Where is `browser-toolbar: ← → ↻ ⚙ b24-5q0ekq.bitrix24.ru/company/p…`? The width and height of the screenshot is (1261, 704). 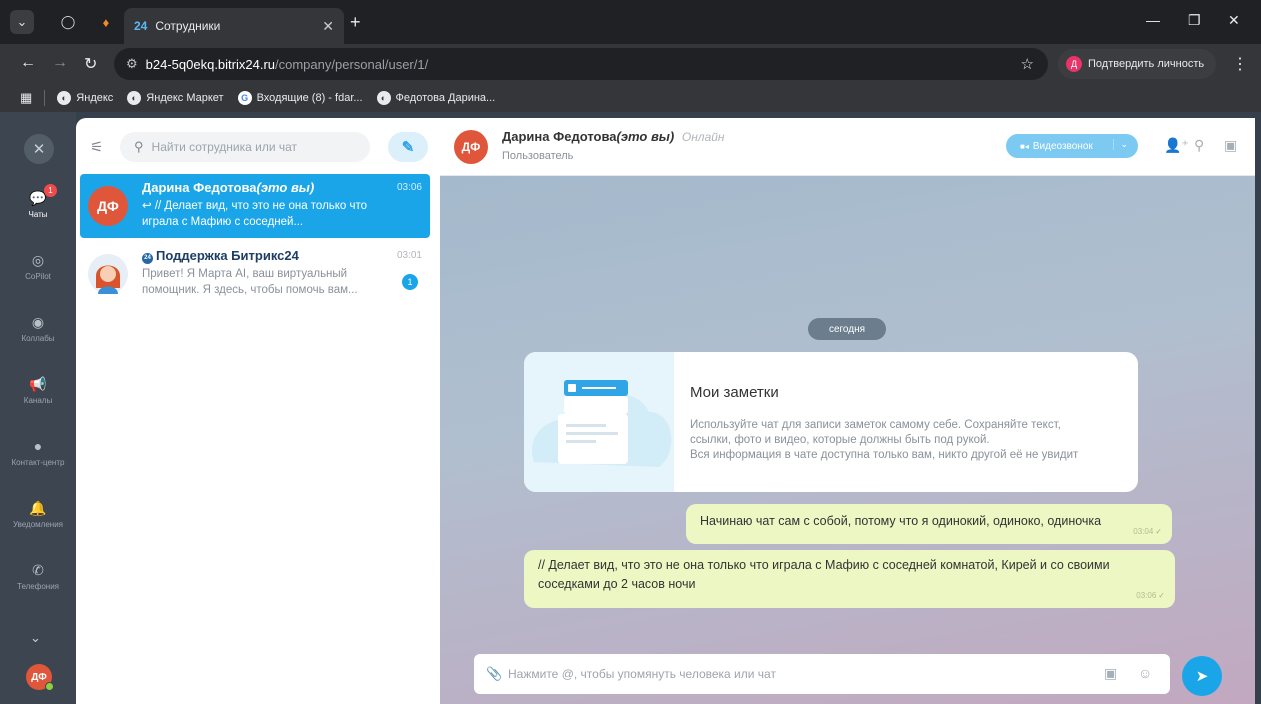 browser-toolbar: ← → ↻ ⚙ b24-5q0ekq.bitrix24.ru/company/p… is located at coordinates (630, 64).